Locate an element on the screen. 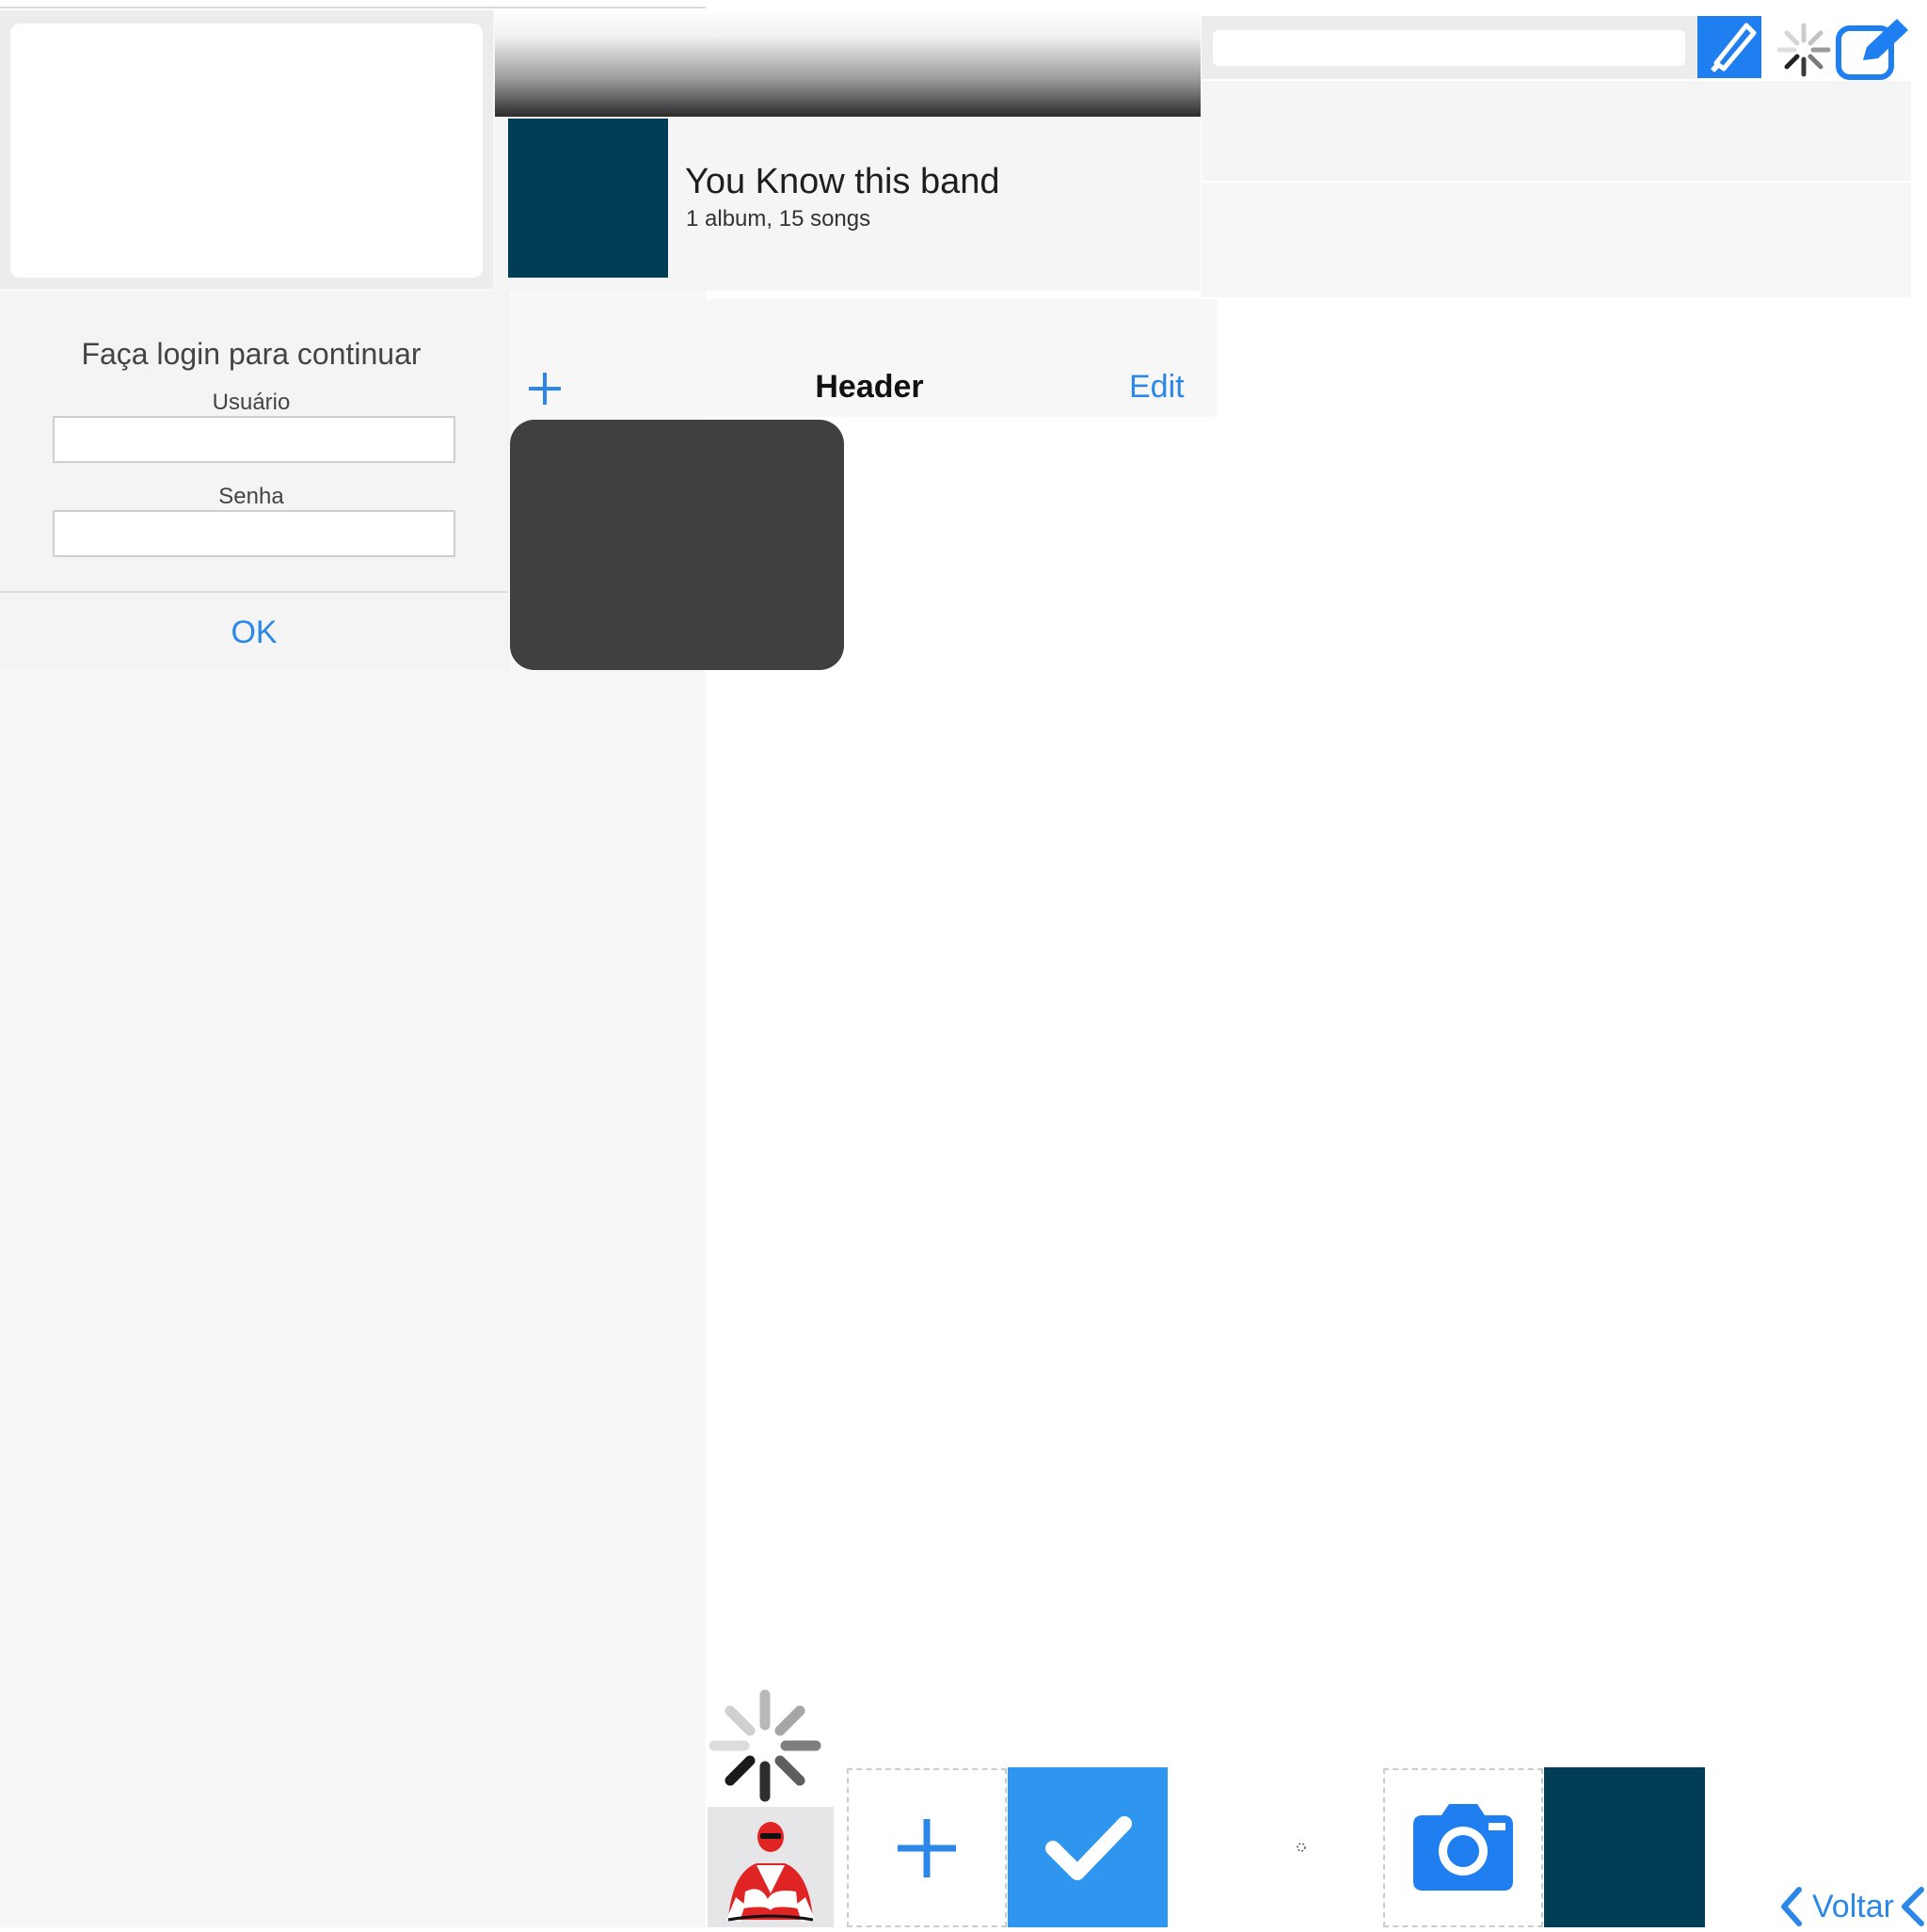 This screenshot has height=1932, width=1927. selected-tile is located at coordinates (1088, 1847).